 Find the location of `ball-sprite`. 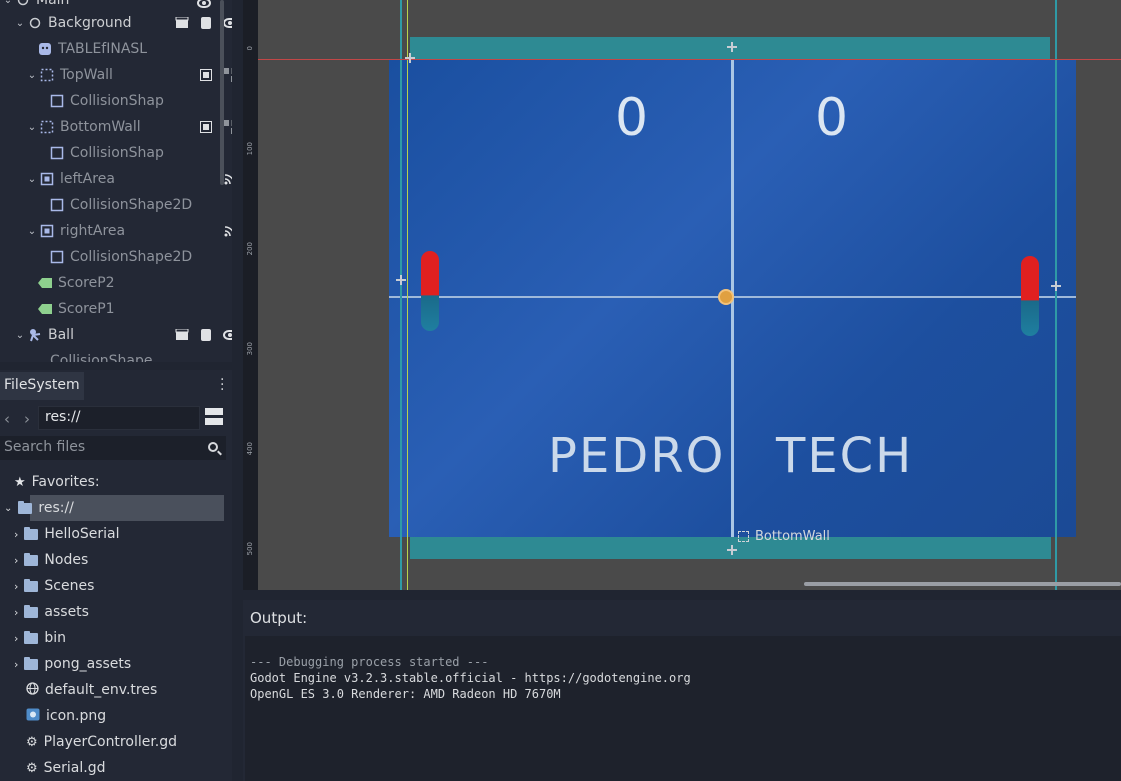

ball-sprite is located at coordinates (726, 297).